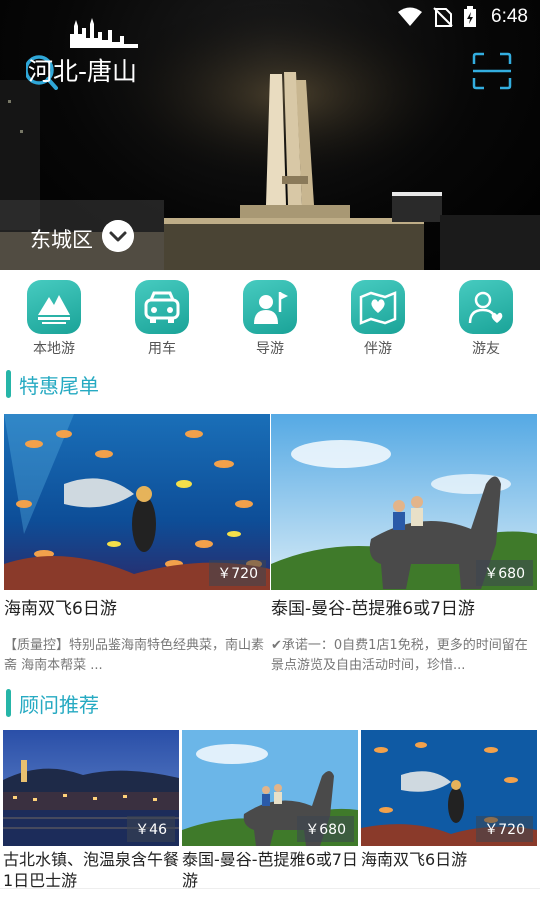  I want to click on recommend-image-water-town: ￥46, so click(91, 788).